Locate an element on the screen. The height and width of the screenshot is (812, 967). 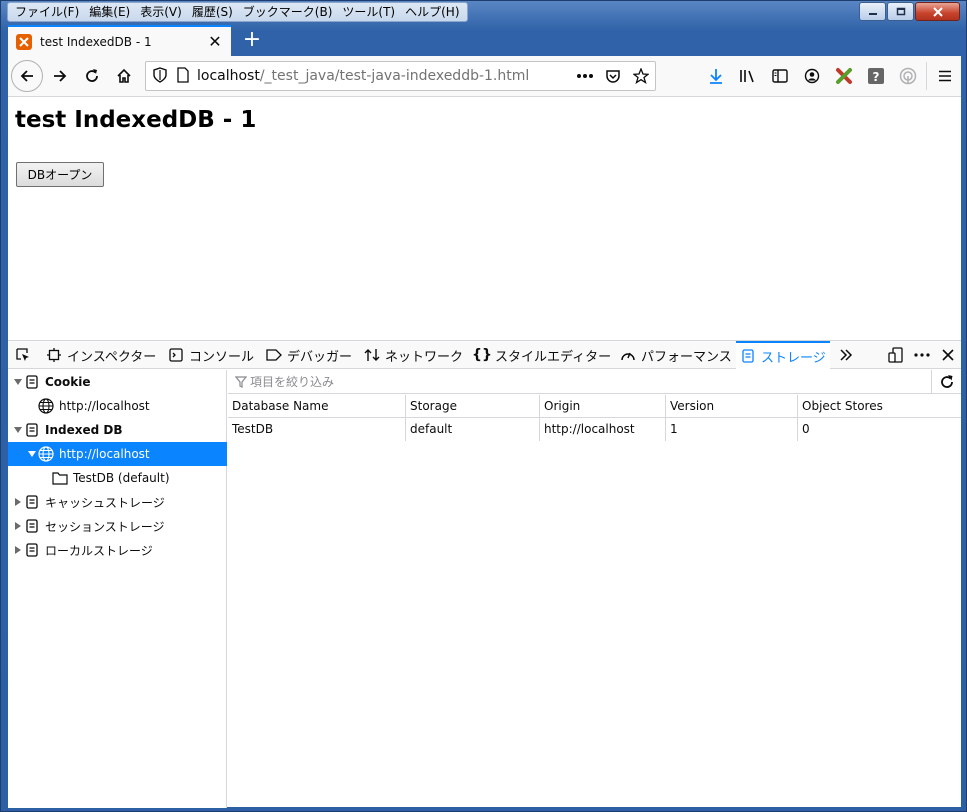
network-icon is located at coordinates (372, 355).